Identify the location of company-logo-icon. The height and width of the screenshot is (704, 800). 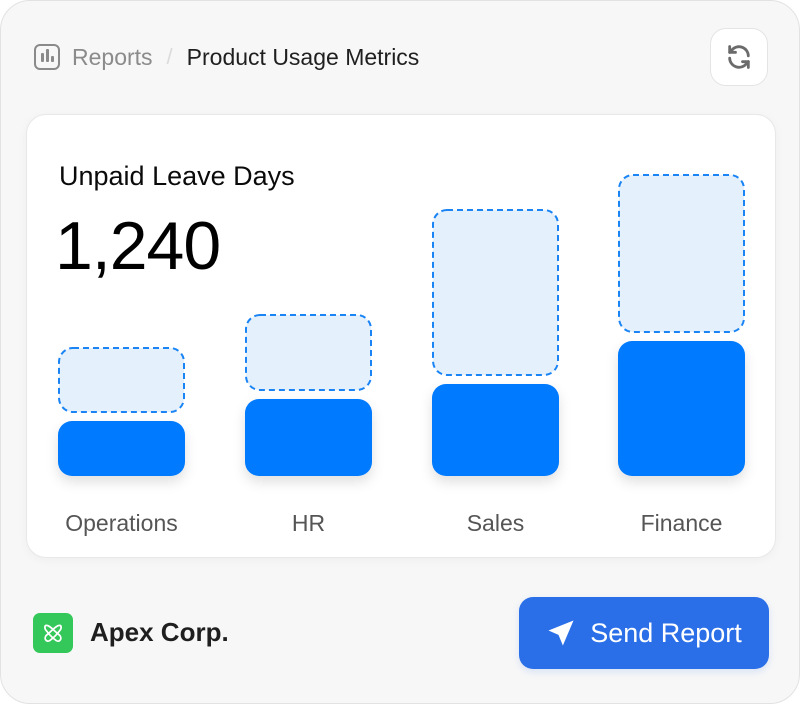
(53, 633).